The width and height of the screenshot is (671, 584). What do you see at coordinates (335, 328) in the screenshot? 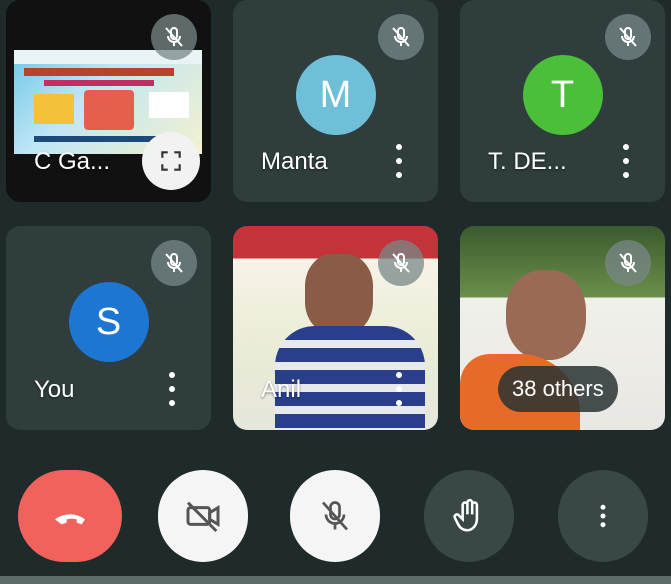
I see `participant-tile-anil: Anil` at bounding box center [335, 328].